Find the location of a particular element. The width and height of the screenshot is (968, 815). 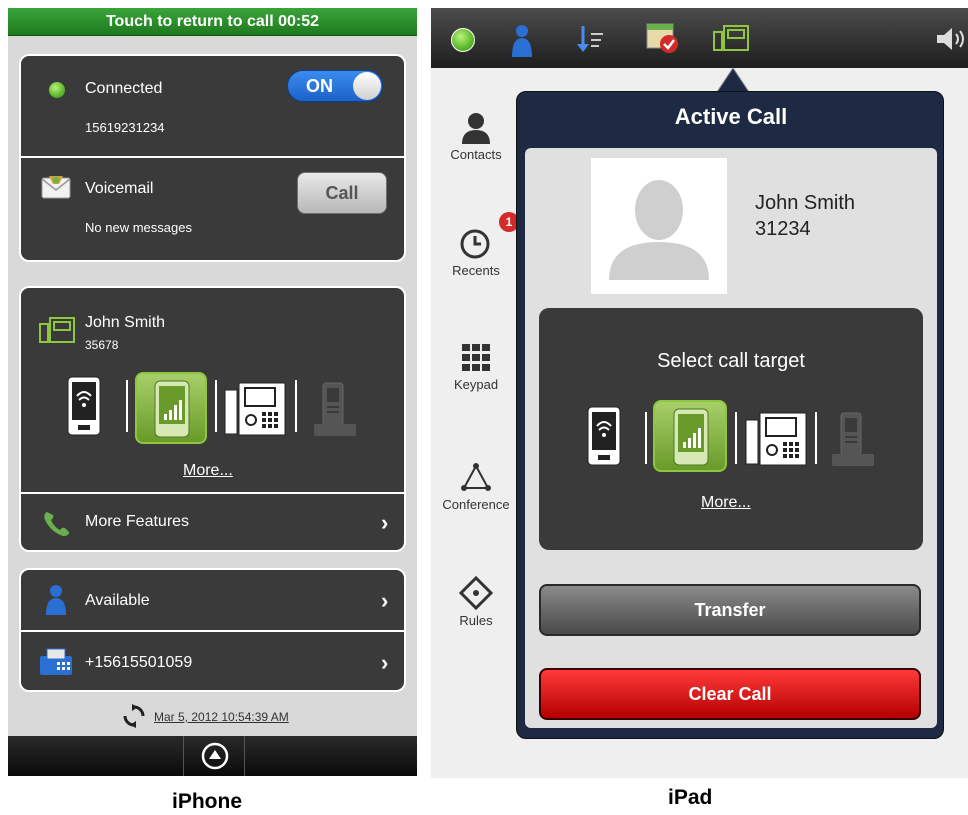

last-sync-time: Mar 5, 2012 10:54:39 AM is located at coordinates (221, 717).